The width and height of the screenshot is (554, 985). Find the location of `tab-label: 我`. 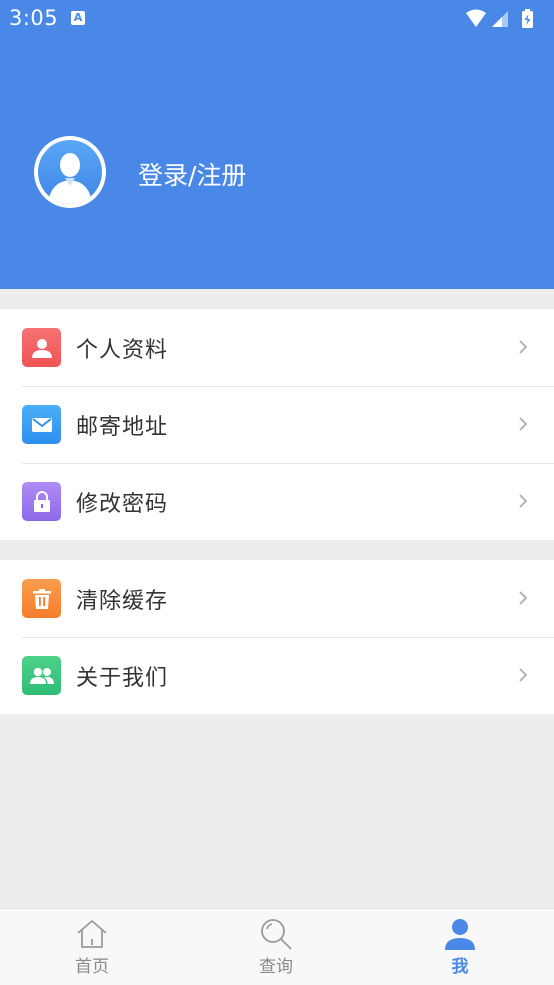

tab-label: 我 is located at coordinates (460, 967).